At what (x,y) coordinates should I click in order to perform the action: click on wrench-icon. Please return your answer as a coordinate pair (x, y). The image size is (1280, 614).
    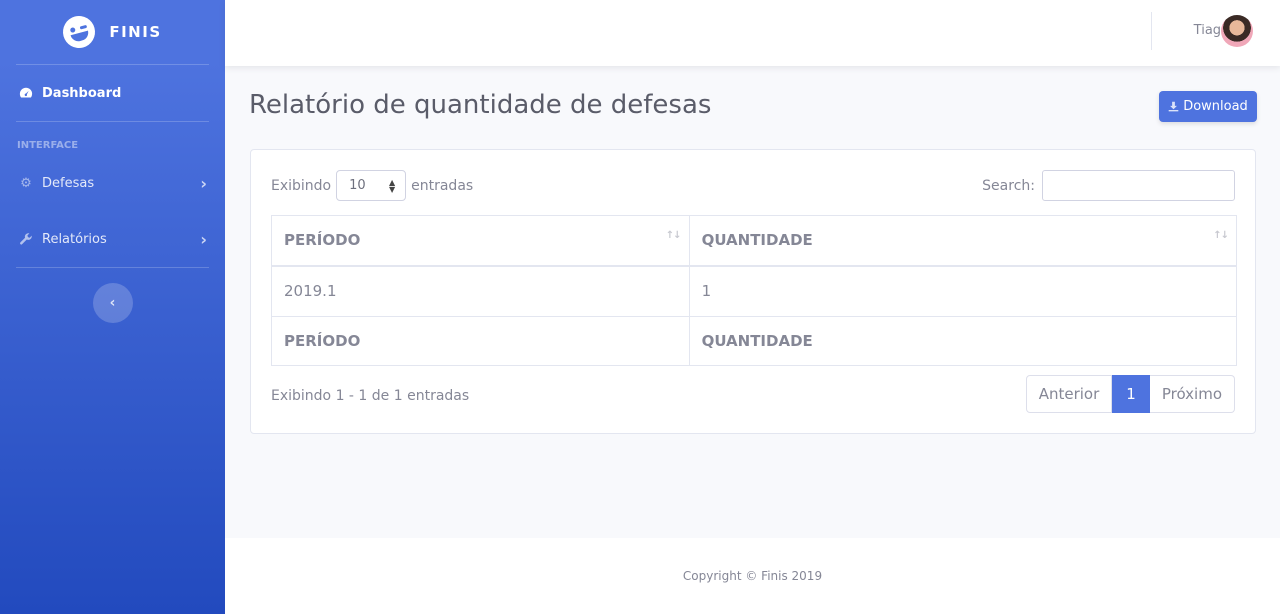
    Looking at the image, I should click on (26, 239).